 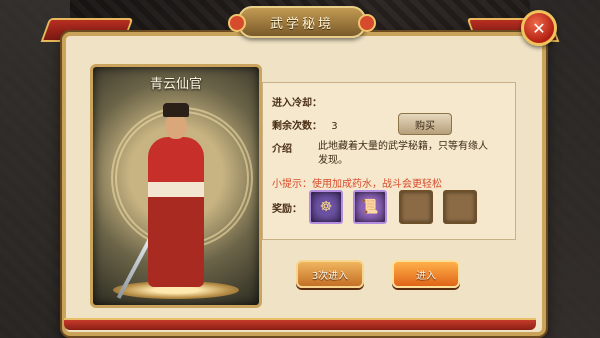 I want to click on buy-button-label: 购买, so click(x=425, y=126).